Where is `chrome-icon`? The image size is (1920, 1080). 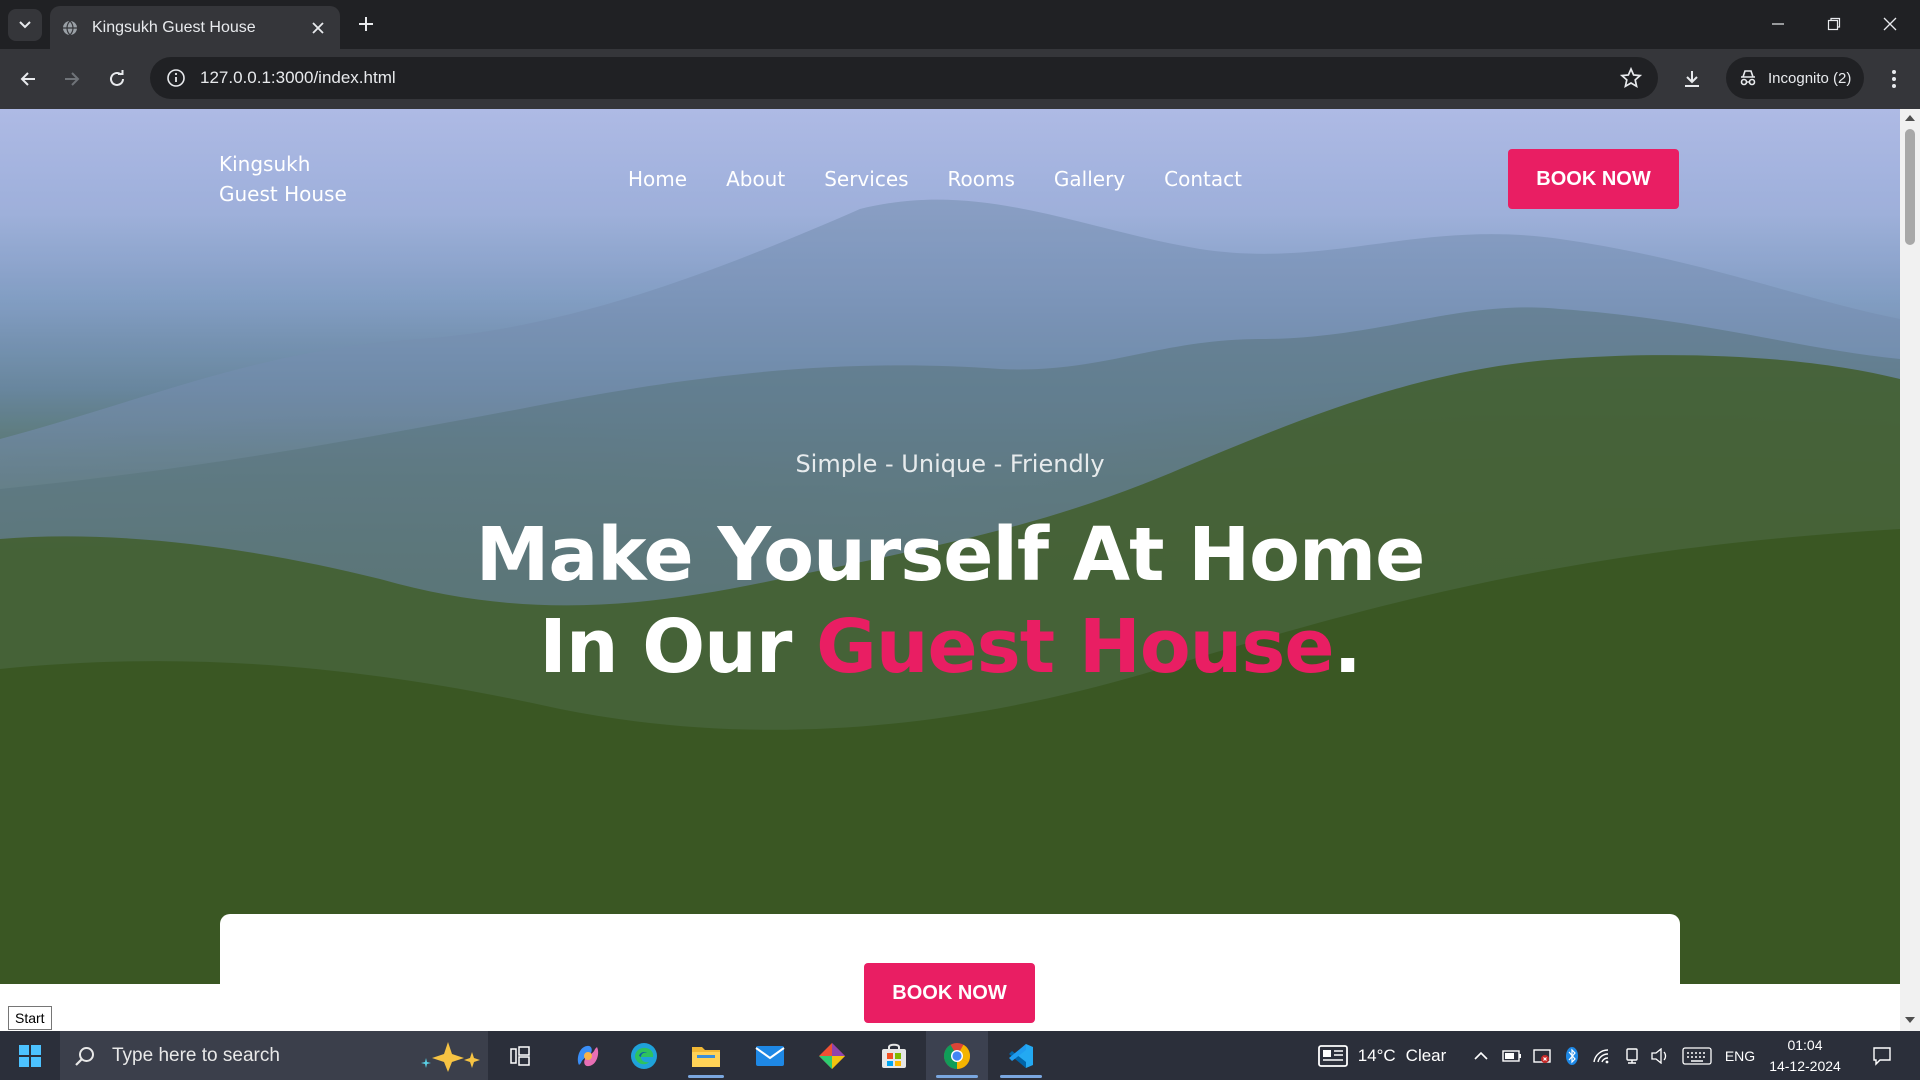 chrome-icon is located at coordinates (957, 1055).